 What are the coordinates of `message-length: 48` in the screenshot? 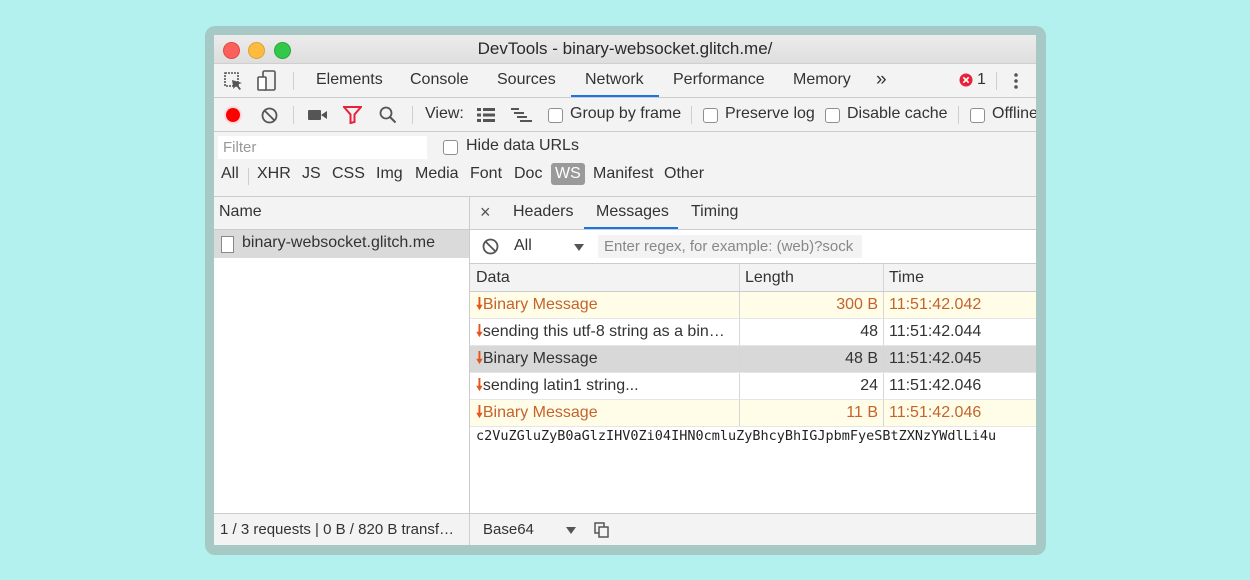 It's located at (869, 331).